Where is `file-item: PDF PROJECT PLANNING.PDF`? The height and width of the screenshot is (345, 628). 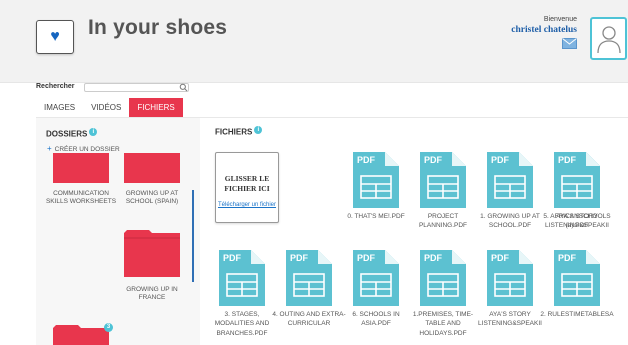 file-item: PDF PROJECT PLANNING.PDF is located at coordinates (443, 190).